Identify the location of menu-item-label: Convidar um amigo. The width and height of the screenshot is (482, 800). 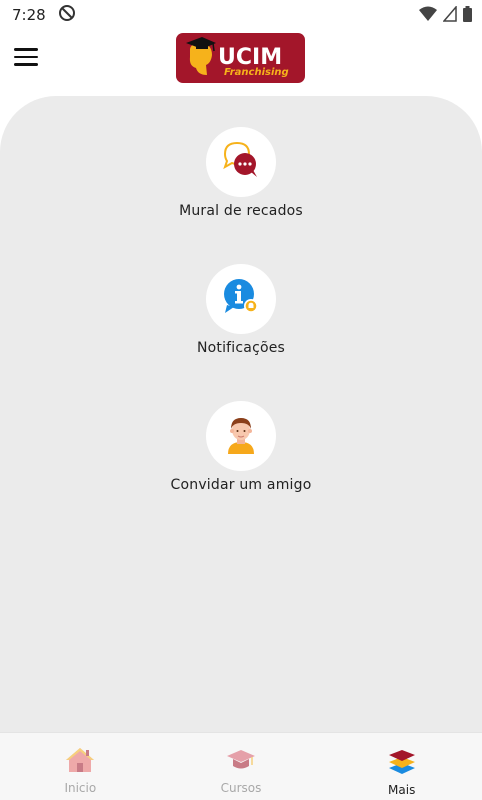
(241, 485).